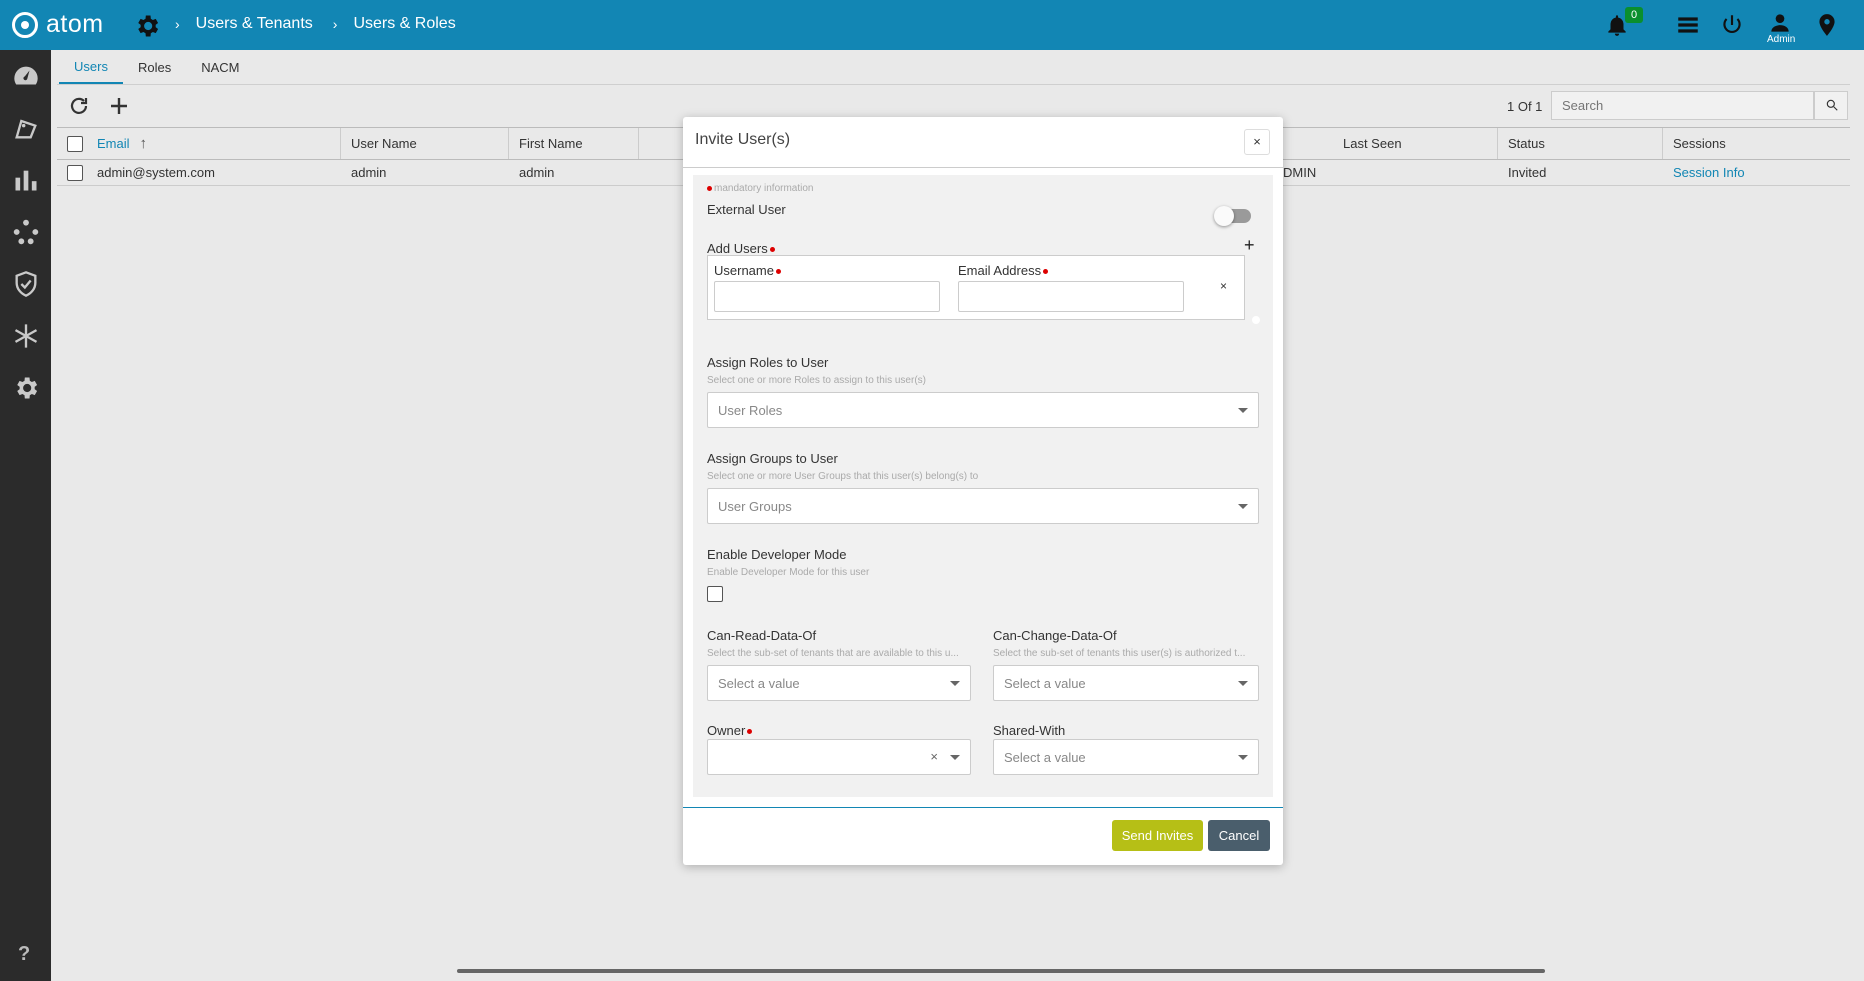  I want to click on user-groups-placeholder: User Groups, so click(755, 506).